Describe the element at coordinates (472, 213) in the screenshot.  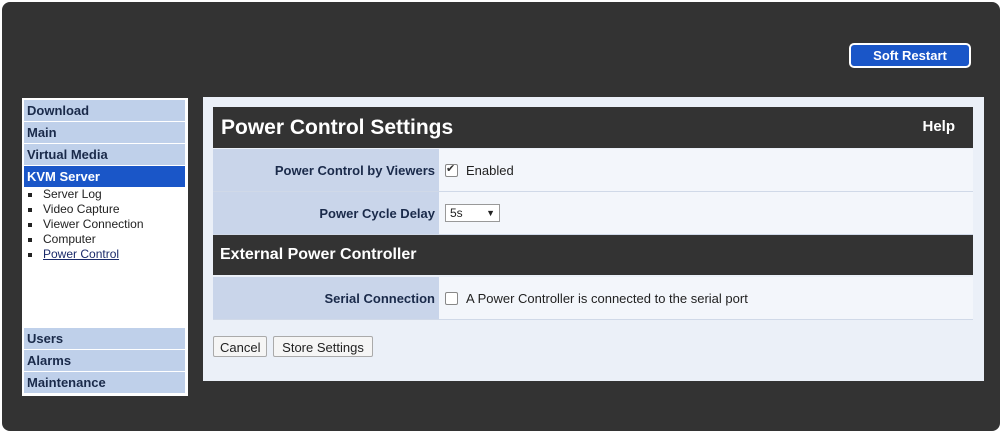
I see `power-cycle-delay-select: 5s ▼` at that location.